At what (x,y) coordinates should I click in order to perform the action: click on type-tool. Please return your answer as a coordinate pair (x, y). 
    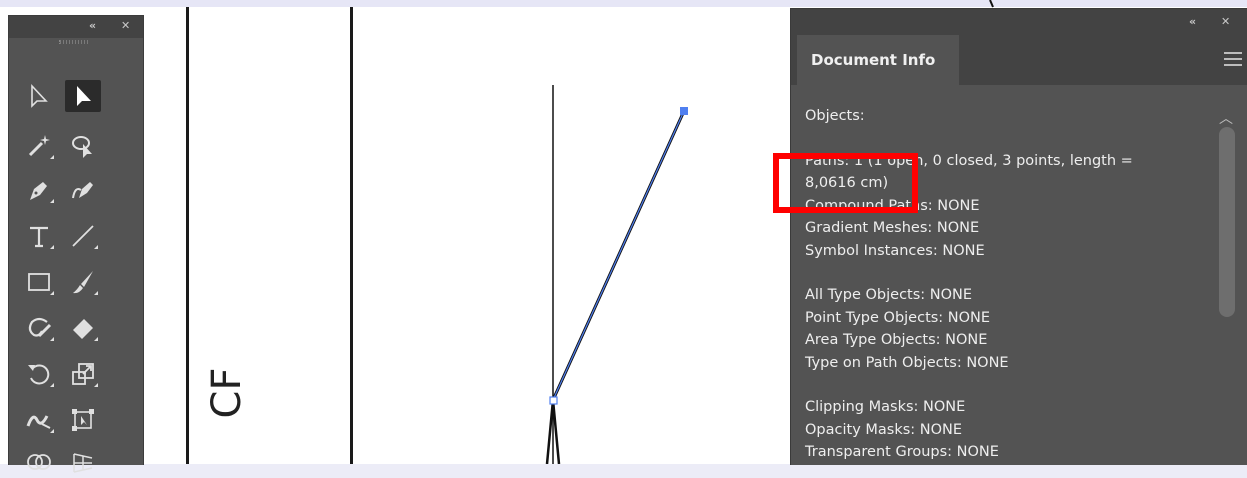
    Looking at the image, I should click on (39, 236).